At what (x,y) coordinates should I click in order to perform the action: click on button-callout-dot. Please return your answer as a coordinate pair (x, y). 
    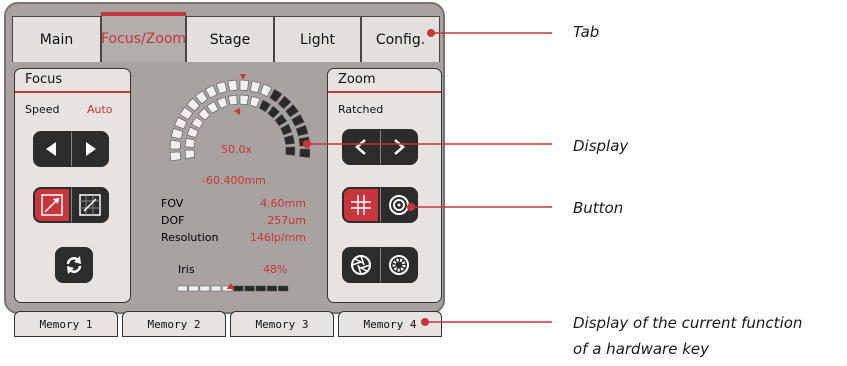
    Looking at the image, I should click on (411, 207).